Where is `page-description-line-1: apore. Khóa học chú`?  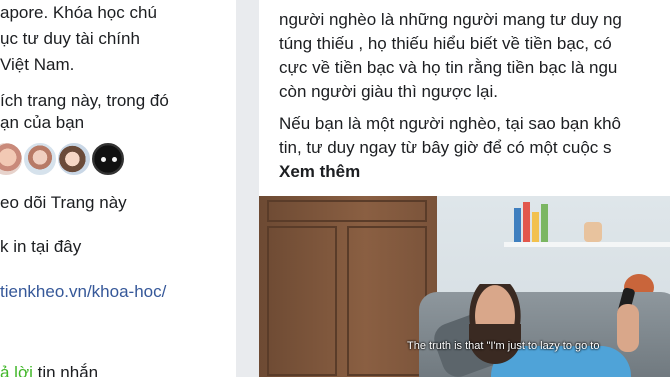
page-description-line-1: apore. Khóa học chú is located at coordinates (78, 12).